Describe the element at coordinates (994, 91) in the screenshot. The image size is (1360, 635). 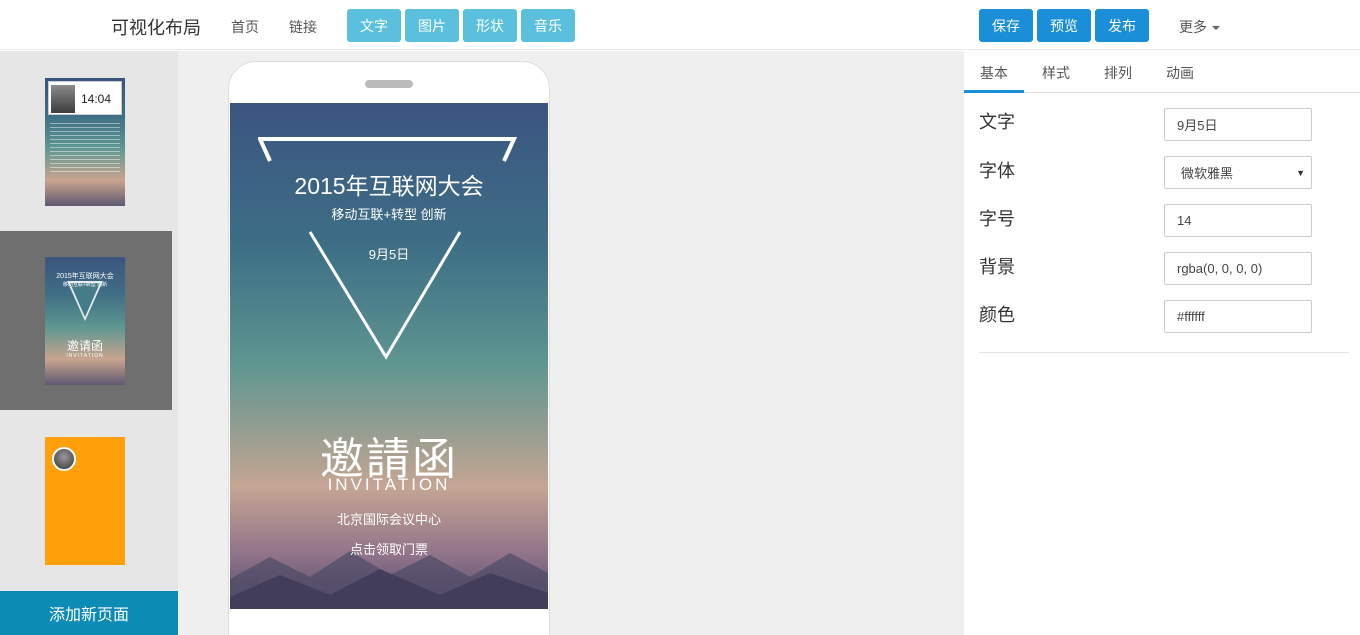
I see `active-tab-indicator` at that location.